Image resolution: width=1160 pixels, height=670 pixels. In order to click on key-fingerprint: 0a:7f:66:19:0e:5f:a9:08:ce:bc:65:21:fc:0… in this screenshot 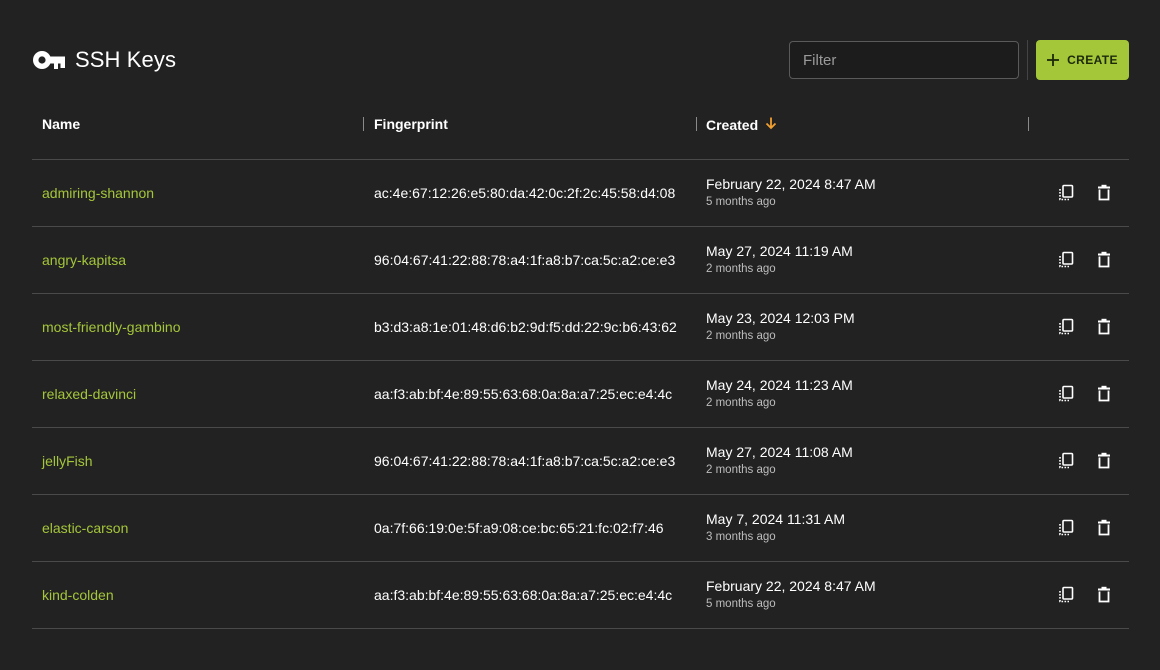, I will do `click(519, 528)`.